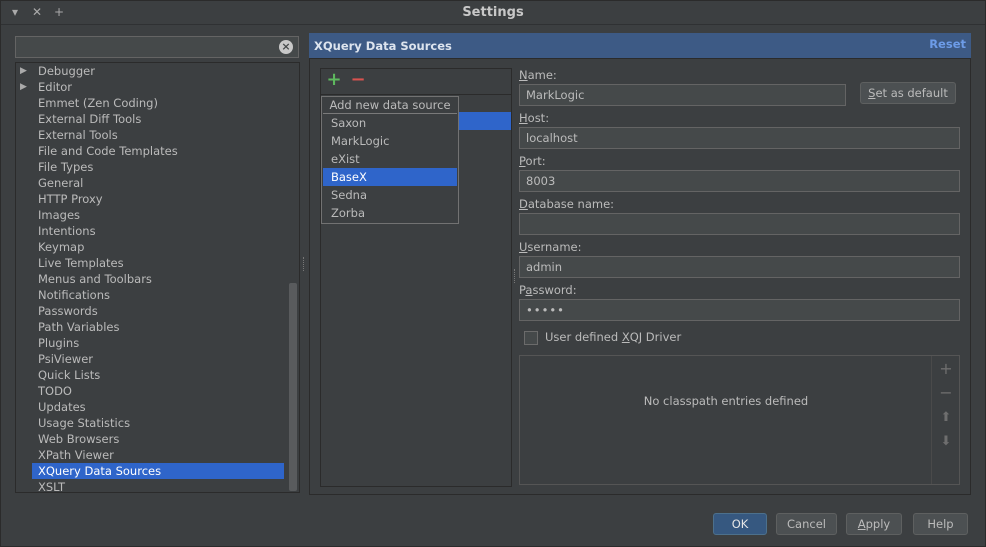 The width and height of the screenshot is (986, 547). Describe the element at coordinates (806, 524) in the screenshot. I see `cancel-button: Cancel` at that location.